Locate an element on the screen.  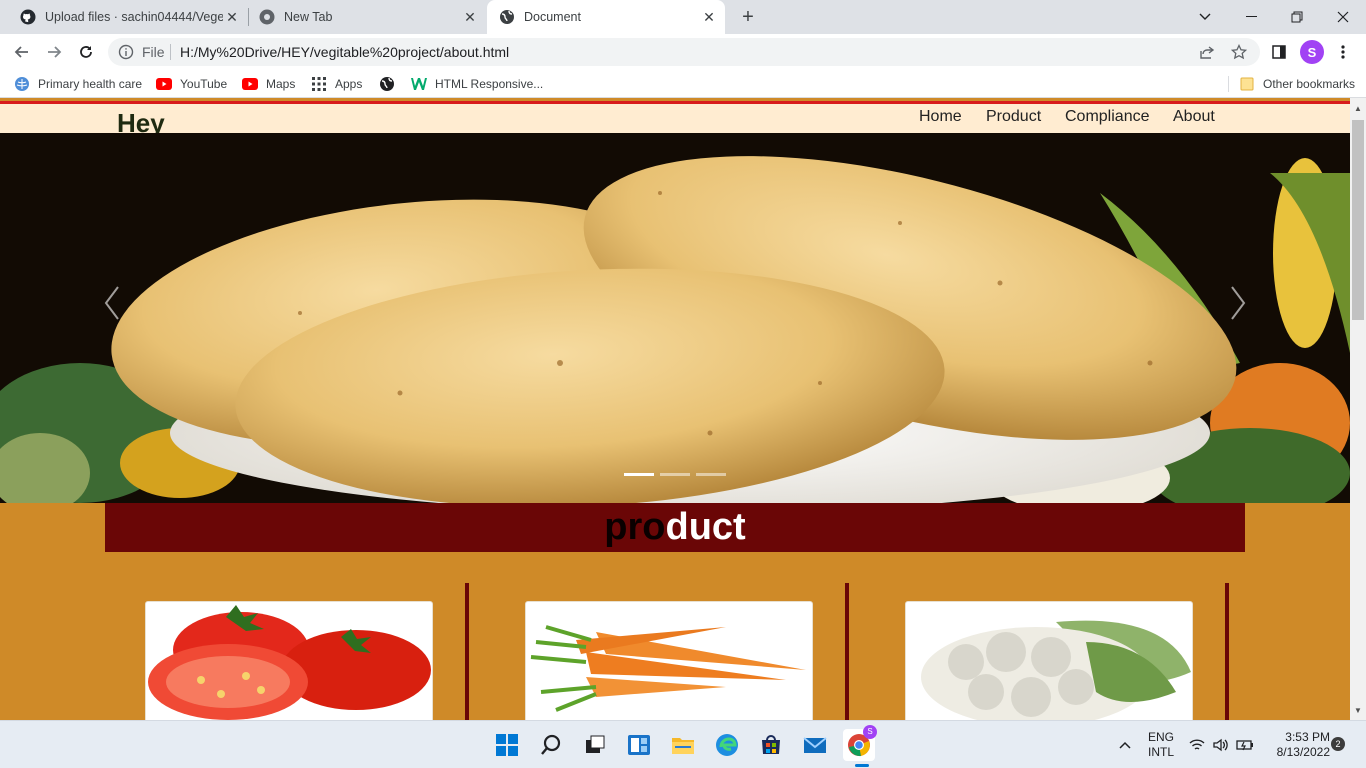
windows-taskbar: S ENG INTL 3:53 PM 8/13/2022 is located at coordinates (683, 744).